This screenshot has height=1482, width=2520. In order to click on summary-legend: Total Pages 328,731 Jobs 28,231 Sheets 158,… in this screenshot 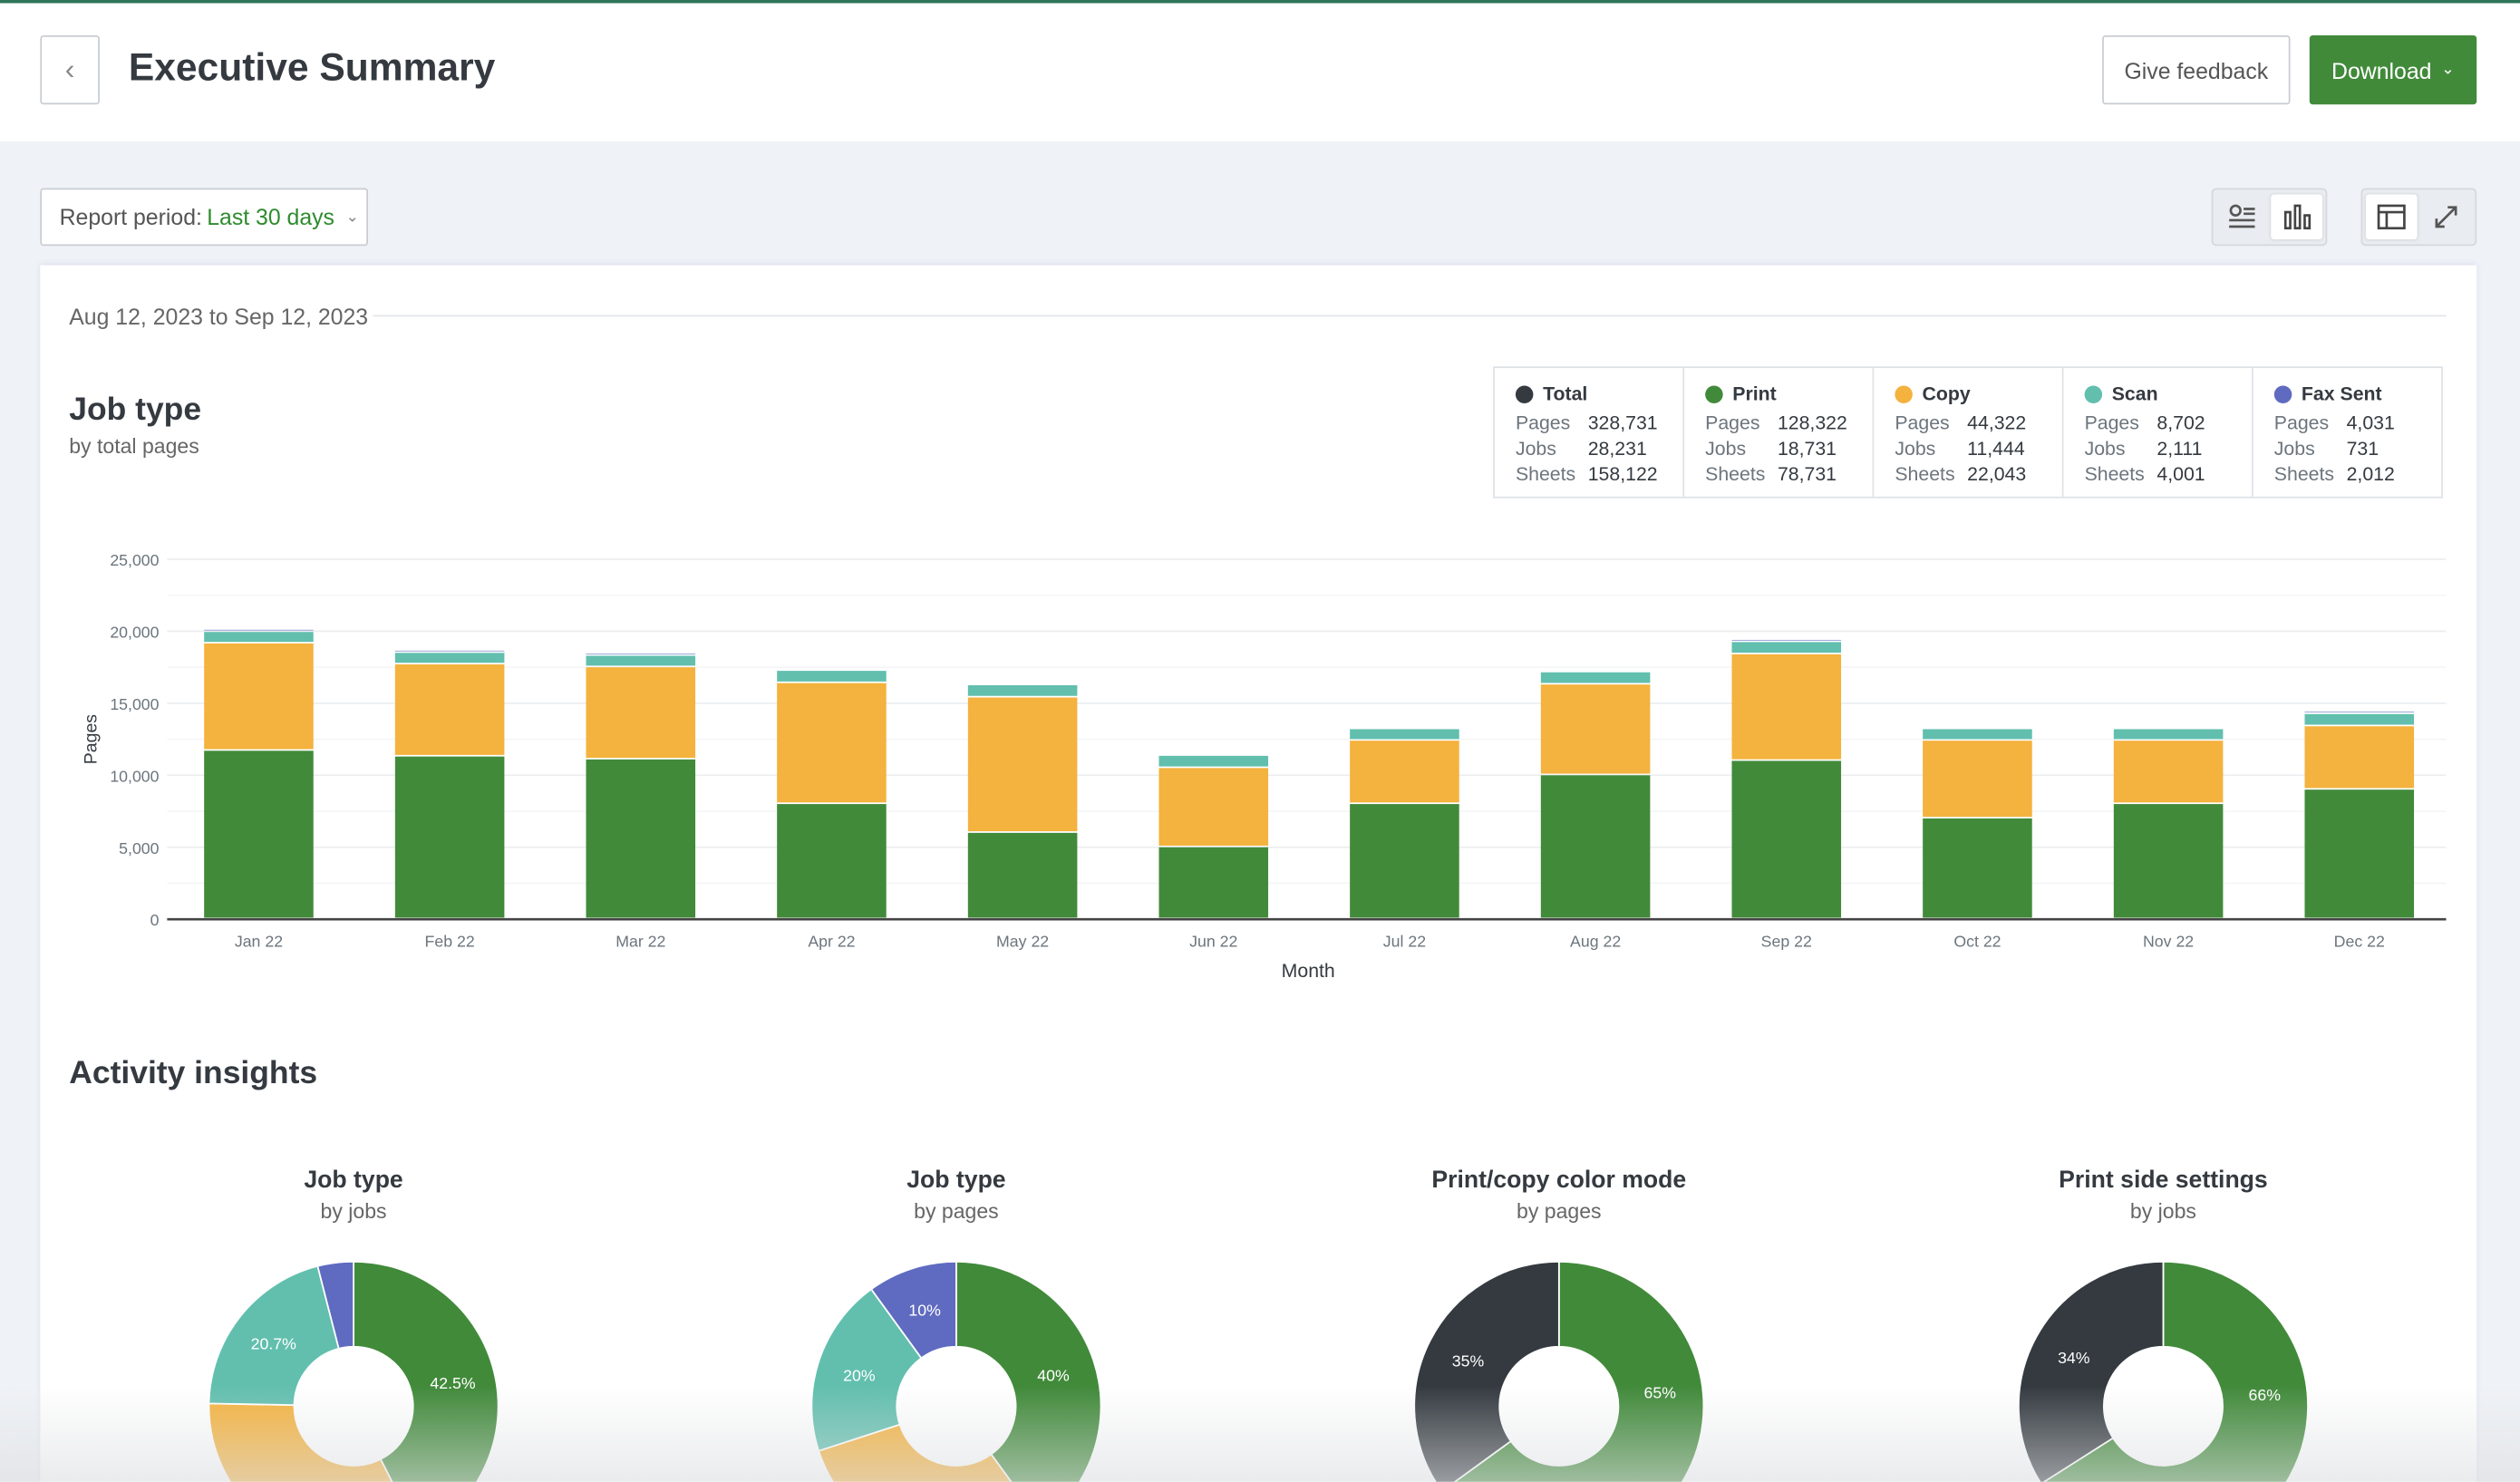, I will do `click(1968, 433)`.